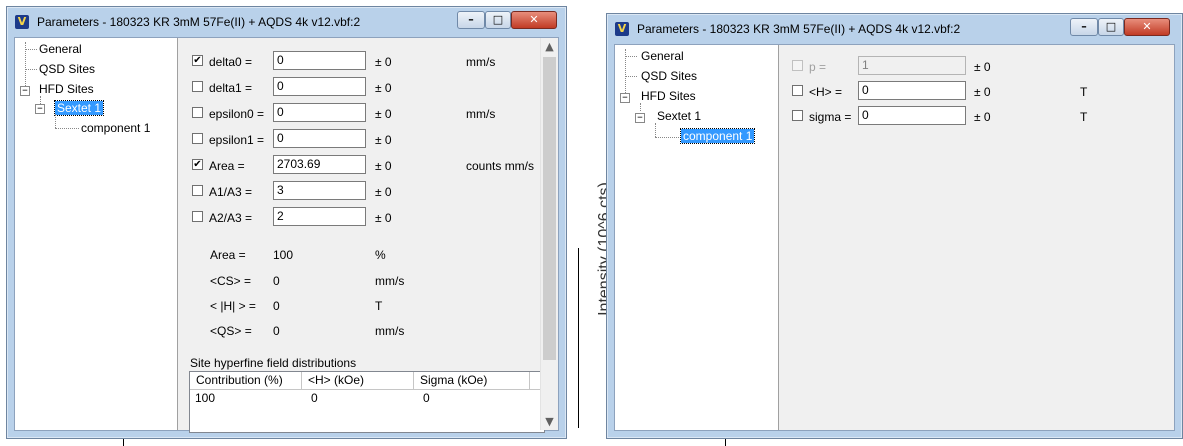 The image size is (1183, 446). What do you see at coordinates (319, 190) in the screenshot?
I see `param-value-input: 3` at bounding box center [319, 190].